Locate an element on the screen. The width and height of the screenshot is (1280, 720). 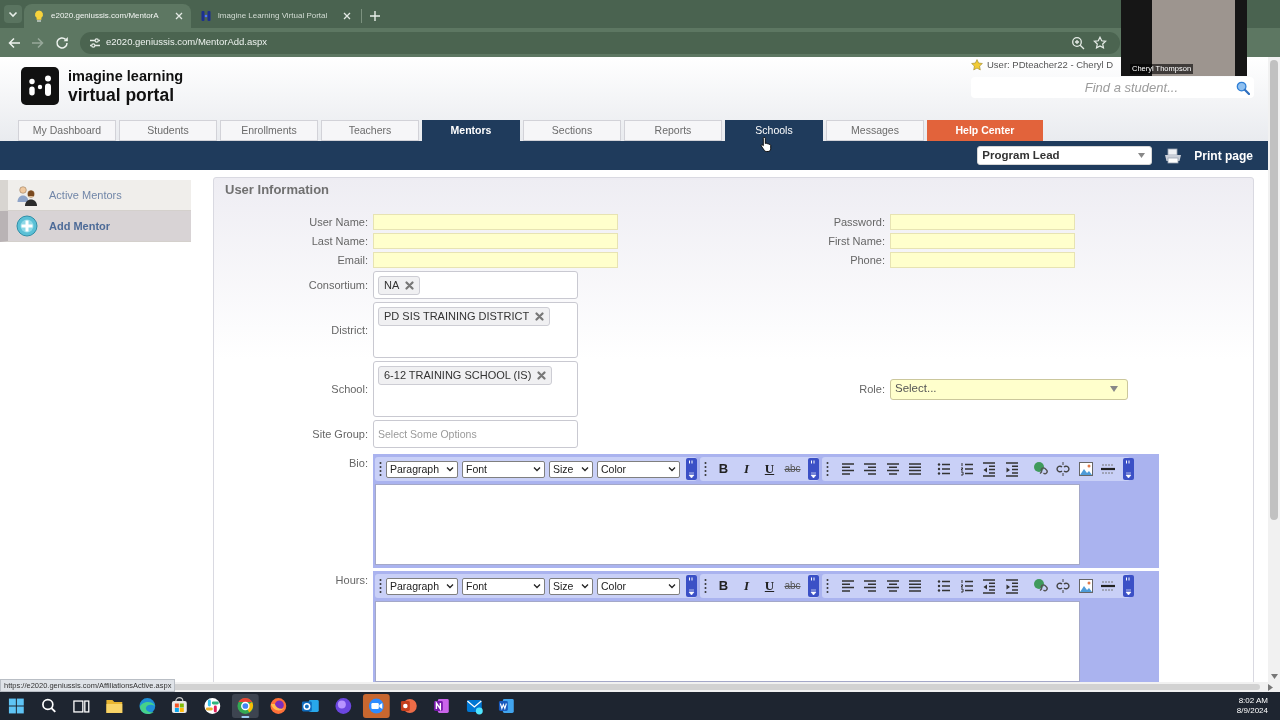
multi-select-field: PD SIS TRAINING DISTRICT is located at coordinates (475, 330).